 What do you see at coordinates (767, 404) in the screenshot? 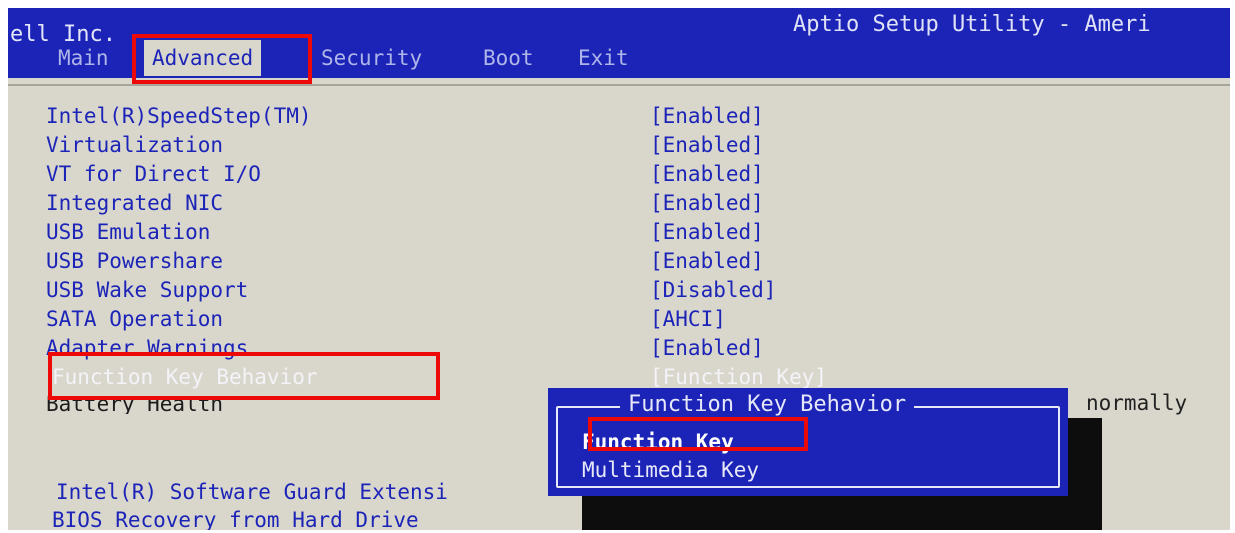
I see `popup-title: Function Key Behavior` at bounding box center [767, 404].